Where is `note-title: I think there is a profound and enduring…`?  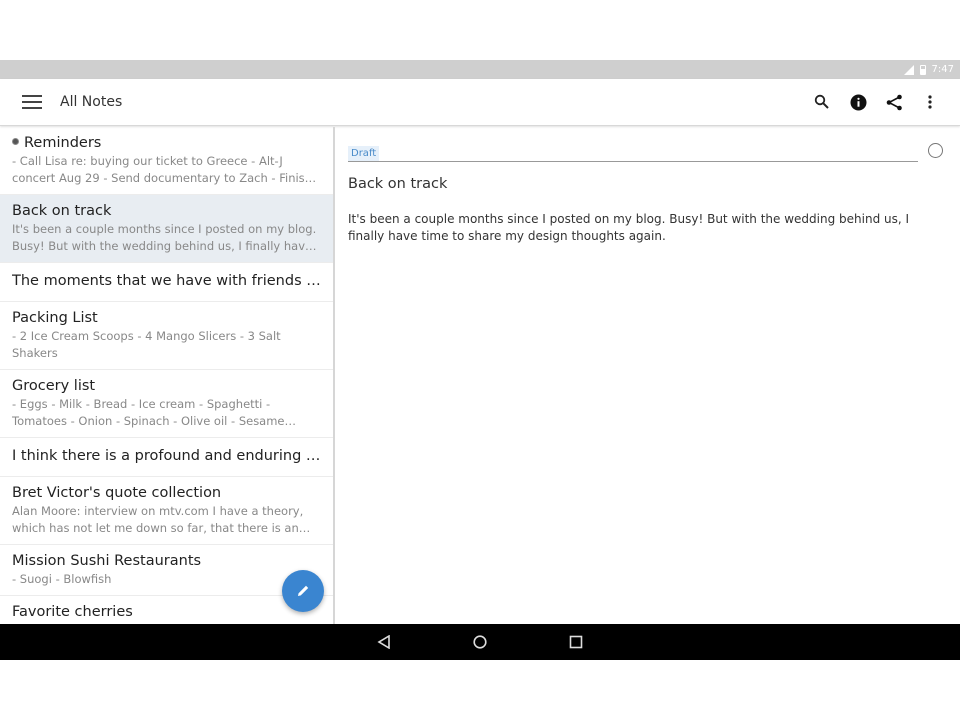 note-title: I think there is a profound and enduring… is located at coordinates (166, 456).